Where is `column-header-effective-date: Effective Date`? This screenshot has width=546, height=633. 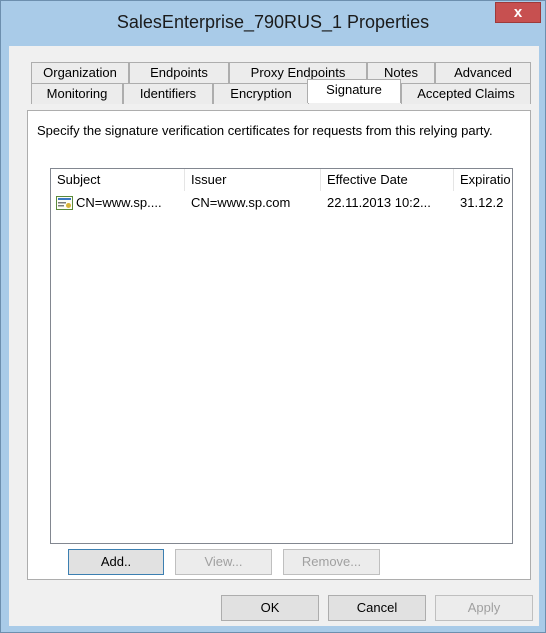 column-header-effective-date: Effective Date is located at coordinates (387, 180).